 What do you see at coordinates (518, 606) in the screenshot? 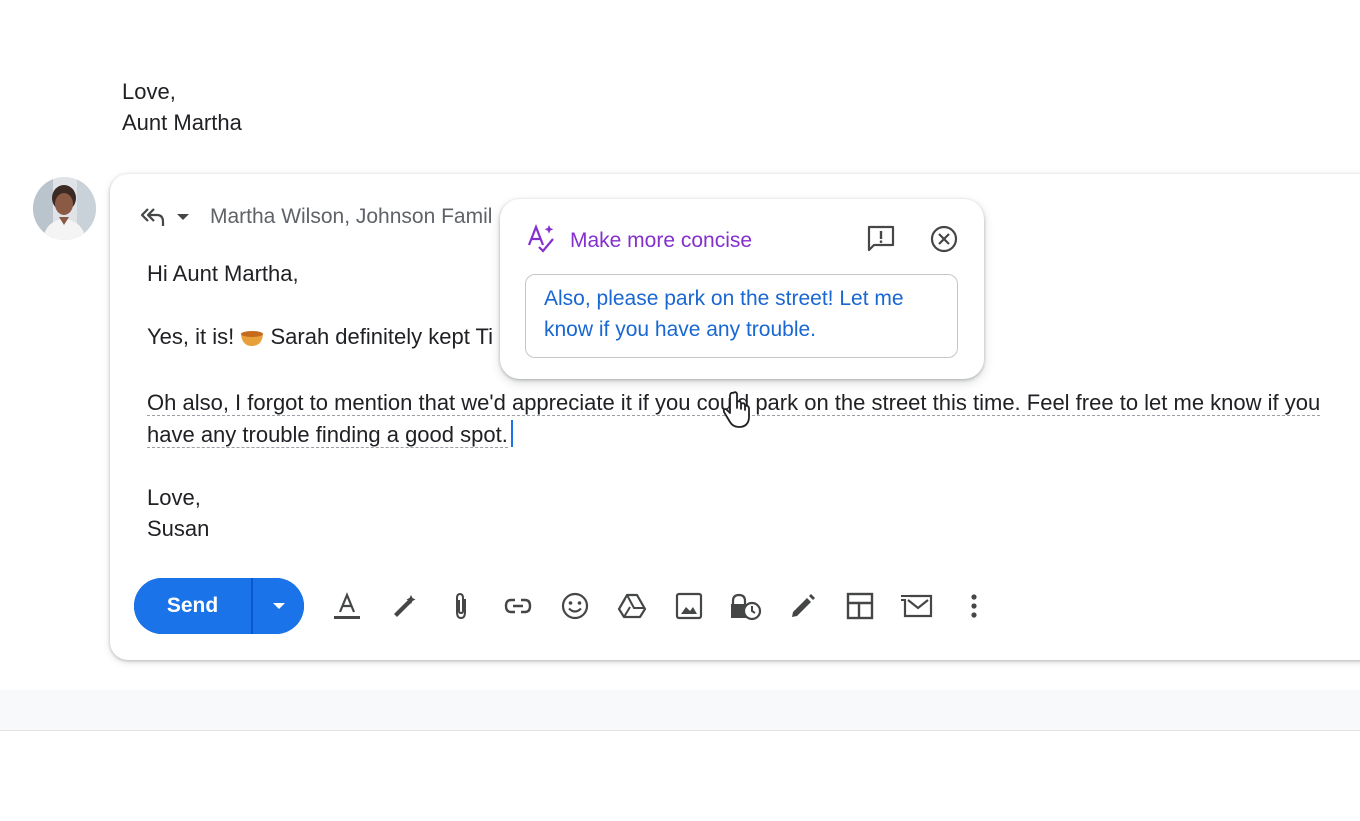
I see `link-icon` at bounding box center [518, 606].